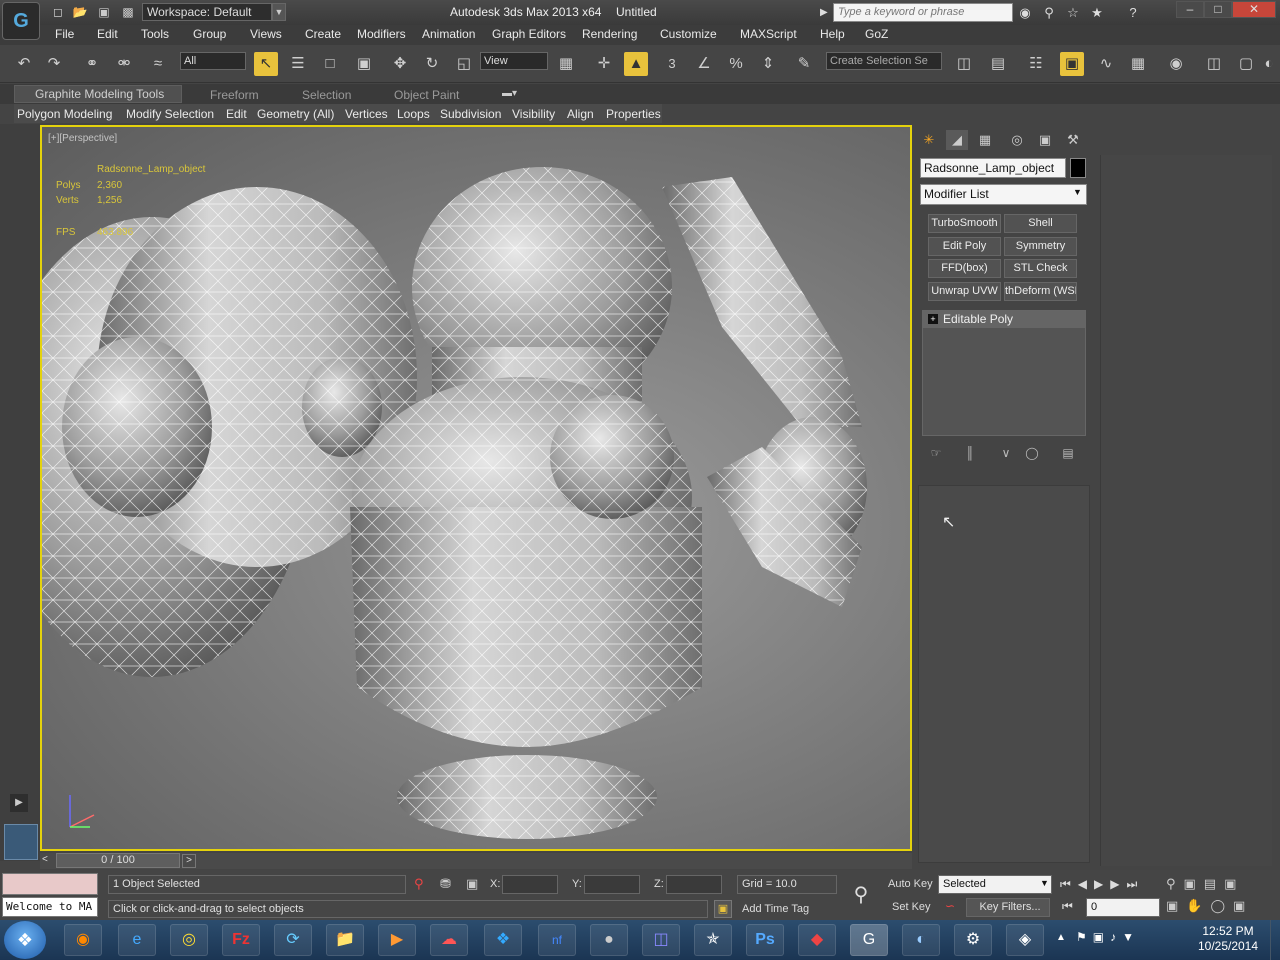 Image resolution: width=1280 pixels, height=960 pixels. Describe the element at coordinates (1097, 13) in the screenshot. I see `favorites-star-icon: ★` at that location.